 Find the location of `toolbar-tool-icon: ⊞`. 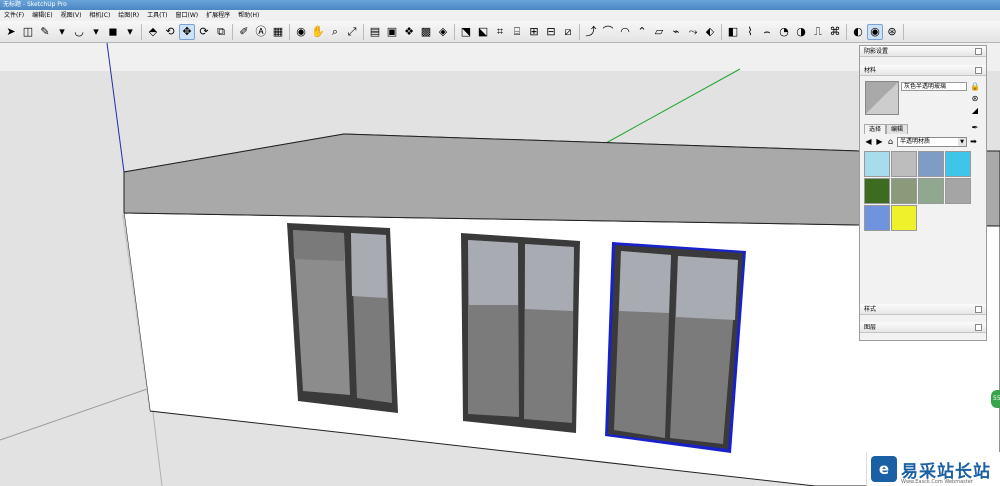

toolbar-tool-icon: ⊞ is located at coordinates (534, 32).